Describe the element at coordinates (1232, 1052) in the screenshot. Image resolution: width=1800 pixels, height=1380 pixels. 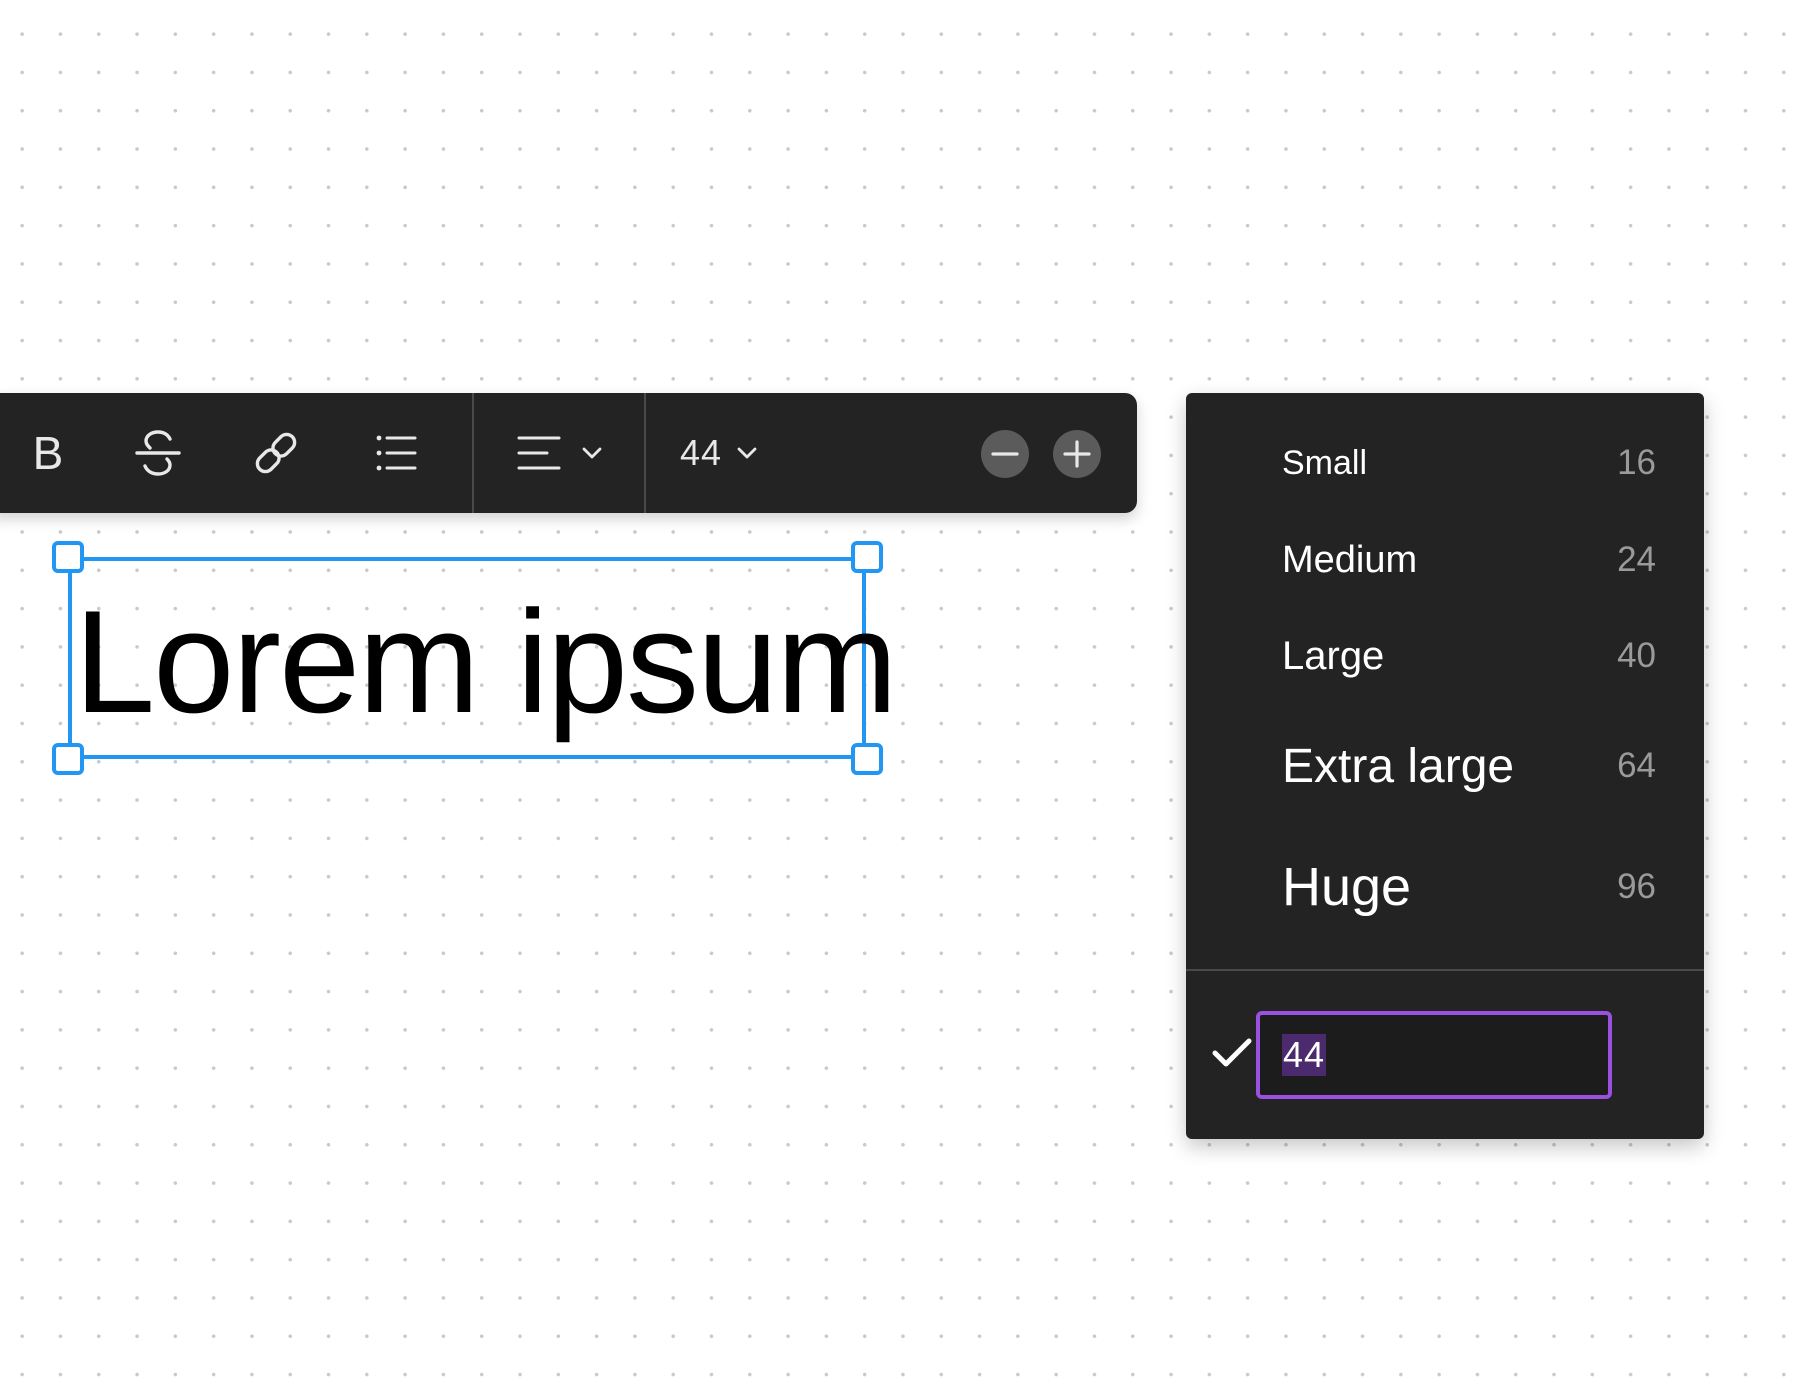
I see `checkmark-icon` at that location.